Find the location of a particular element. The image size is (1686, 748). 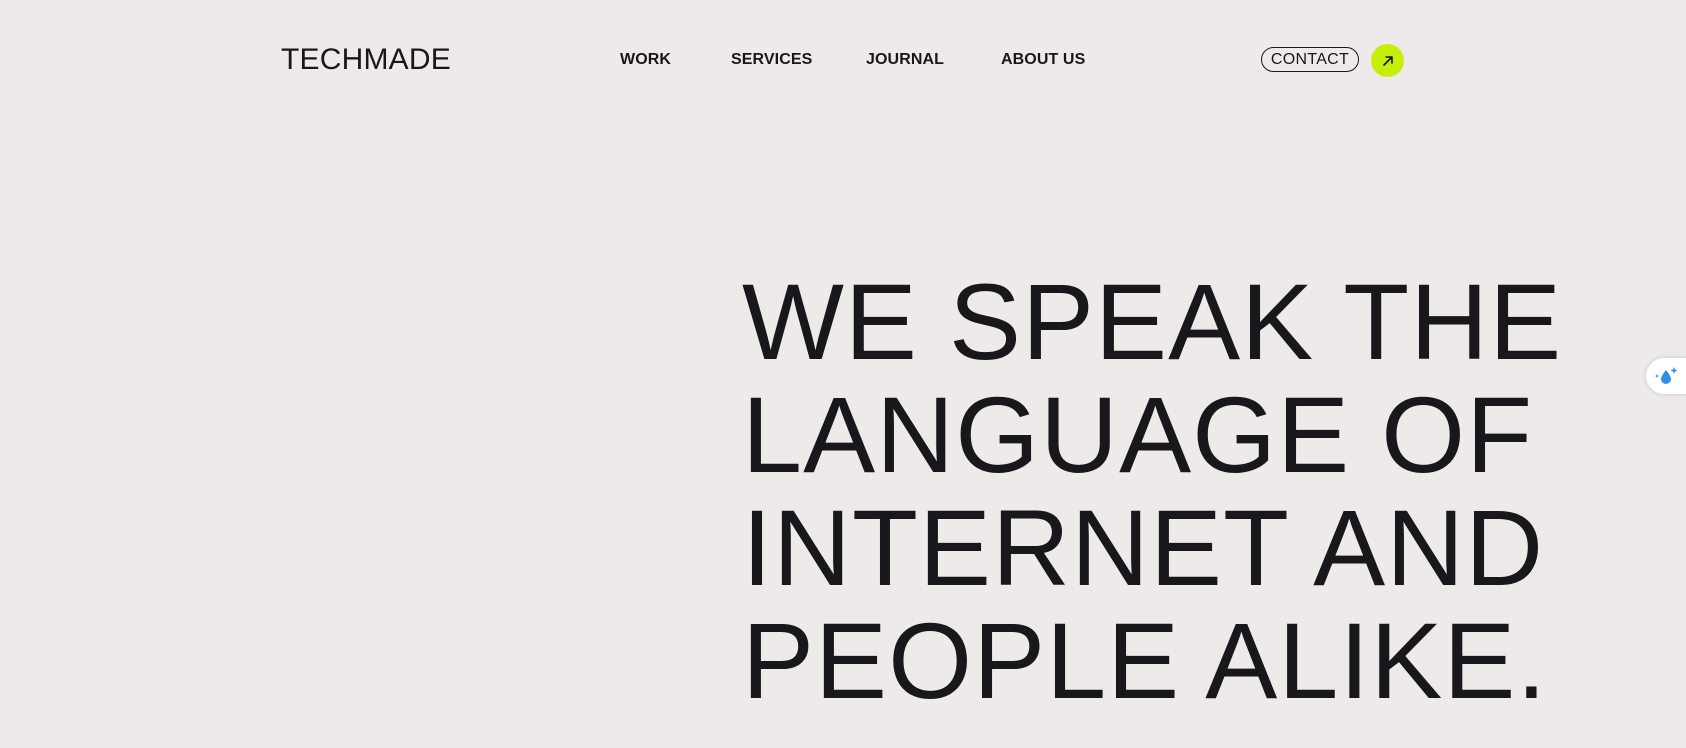

arrow-up-right-icon is located at coordinates (1387, 60).